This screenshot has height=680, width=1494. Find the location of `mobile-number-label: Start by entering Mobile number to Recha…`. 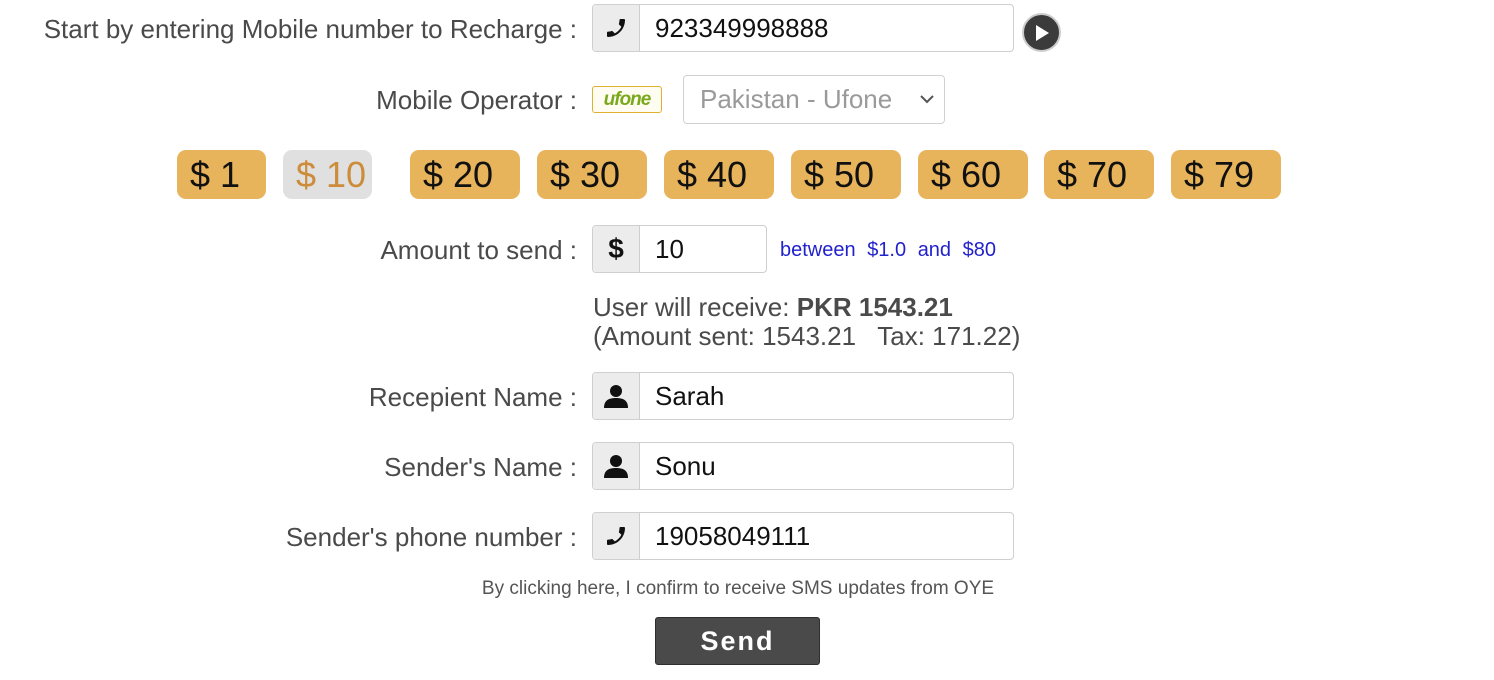

mobile-number-label: Start by entering Mobile number to Recha… is located at coordinates (310, 29).